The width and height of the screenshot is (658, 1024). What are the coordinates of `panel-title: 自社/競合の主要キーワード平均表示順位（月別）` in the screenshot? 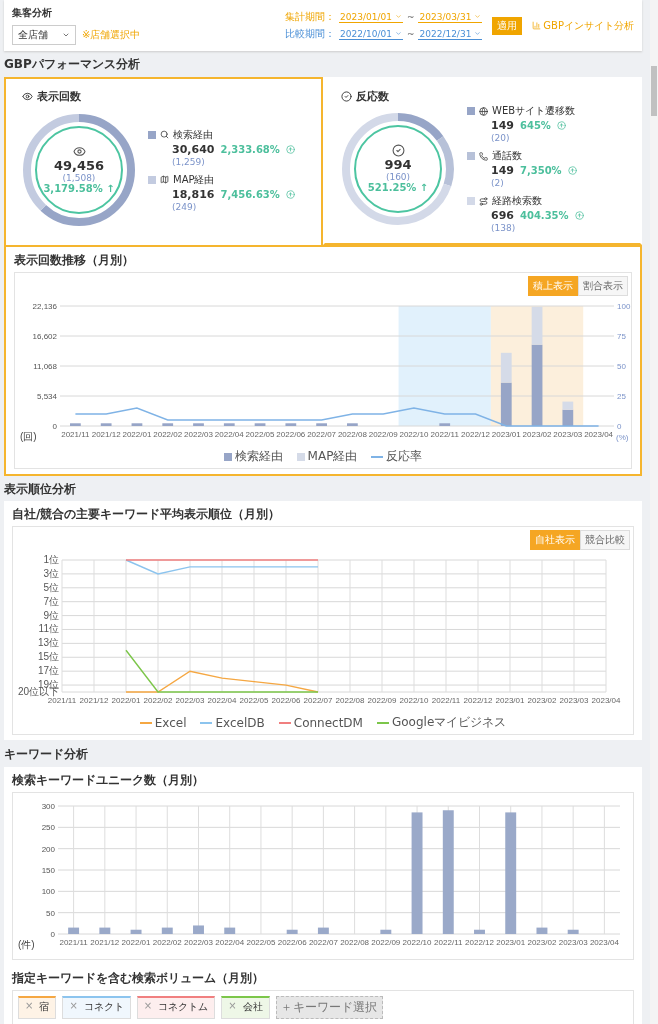 It's located at (147, 514).